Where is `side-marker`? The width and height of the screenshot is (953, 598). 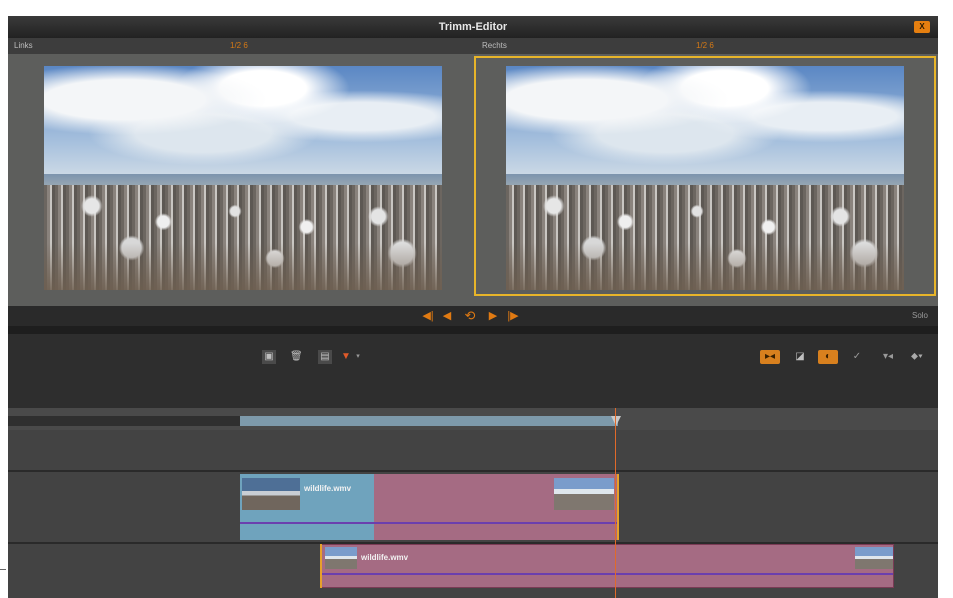
side-marker is located at coordinates (3, 569).